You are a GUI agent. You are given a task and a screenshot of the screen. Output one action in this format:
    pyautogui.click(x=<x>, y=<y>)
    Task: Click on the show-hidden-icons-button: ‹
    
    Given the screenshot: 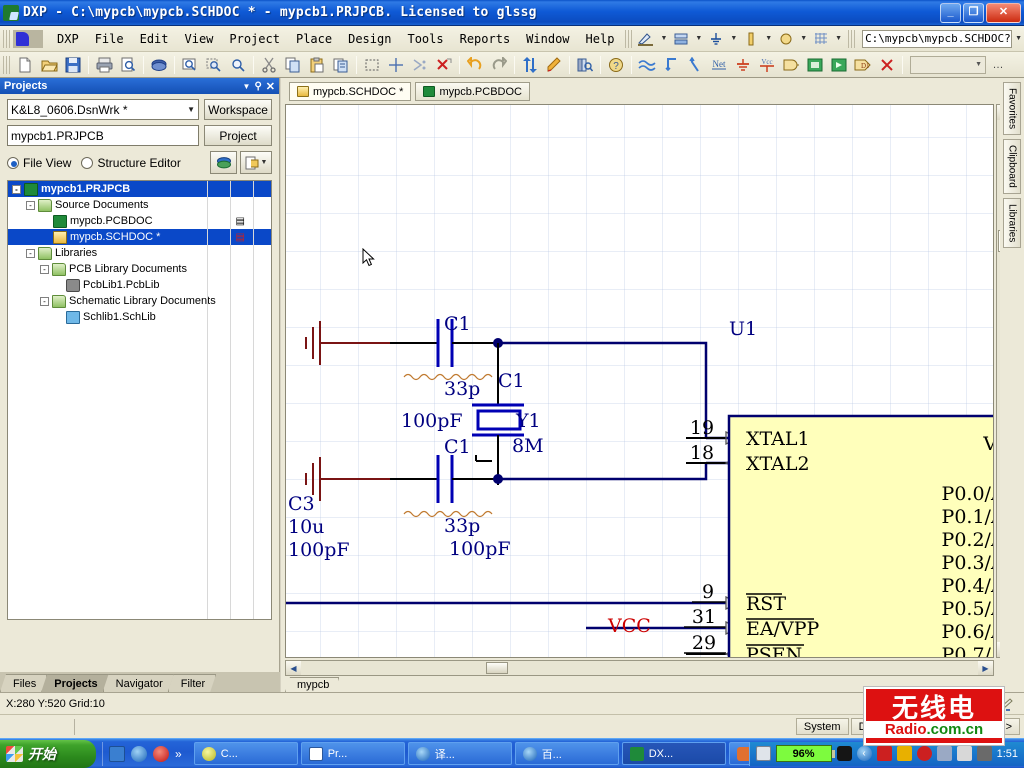 What is the action you would take?
    pyautogui.click(x=864, y=753)
    